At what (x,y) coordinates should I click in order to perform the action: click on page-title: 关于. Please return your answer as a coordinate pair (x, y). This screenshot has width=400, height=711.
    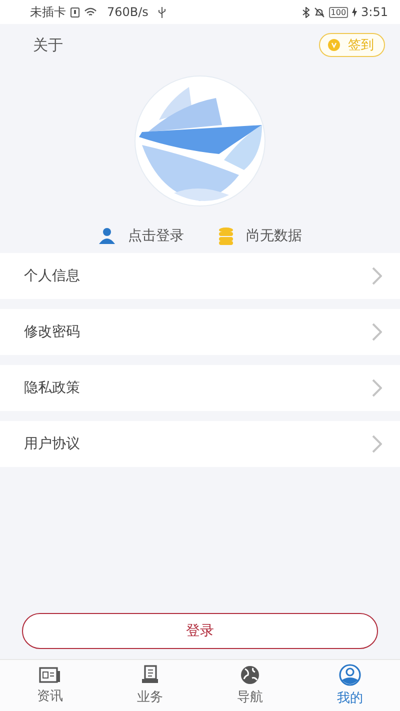
    Looking at the image, I should click on (48, 45).